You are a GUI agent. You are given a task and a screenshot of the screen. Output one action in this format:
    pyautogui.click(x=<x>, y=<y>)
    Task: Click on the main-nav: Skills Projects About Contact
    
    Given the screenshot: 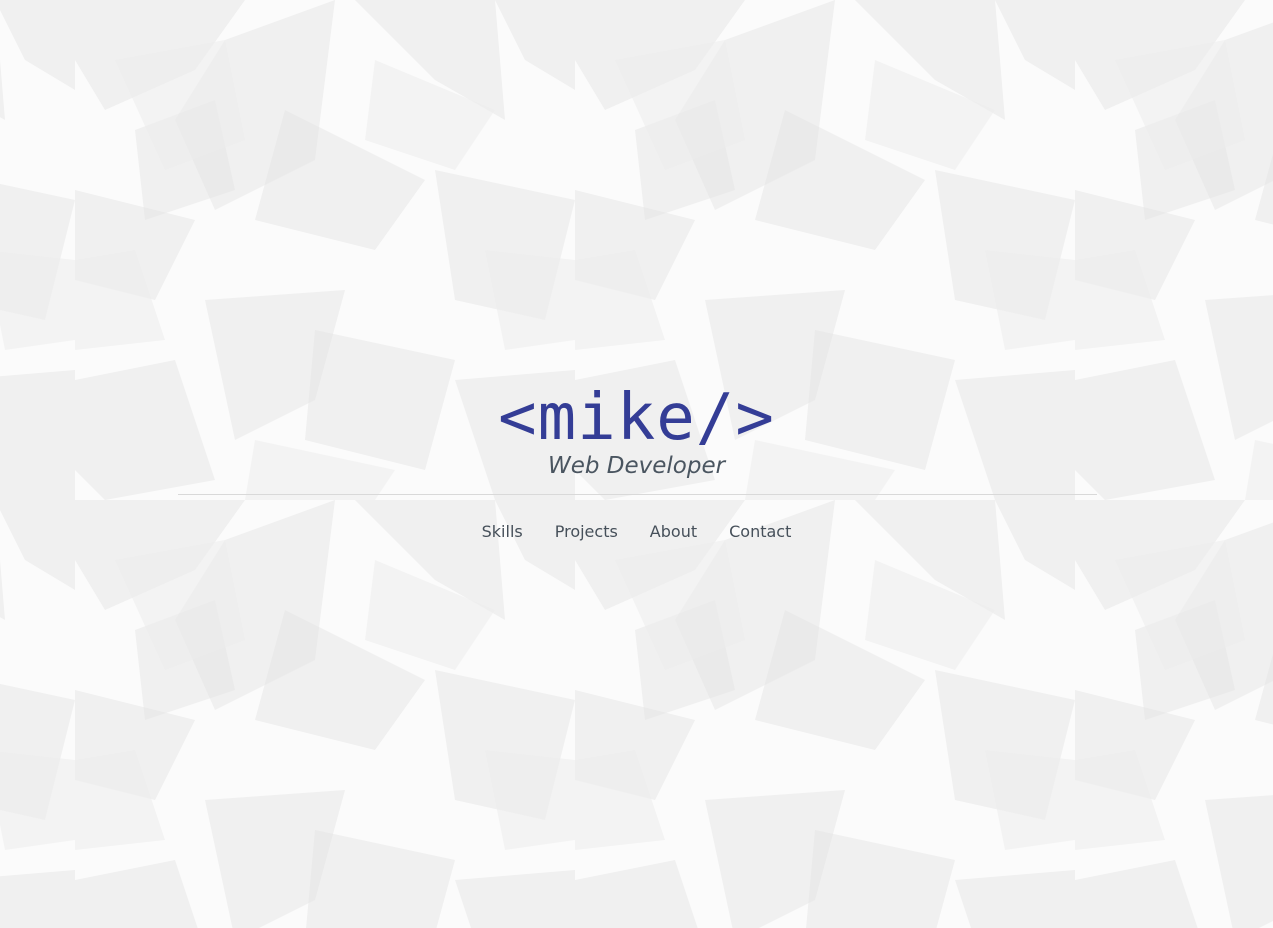 What is the action you would take?
    pyautogui.click(x=636, y=533)
    